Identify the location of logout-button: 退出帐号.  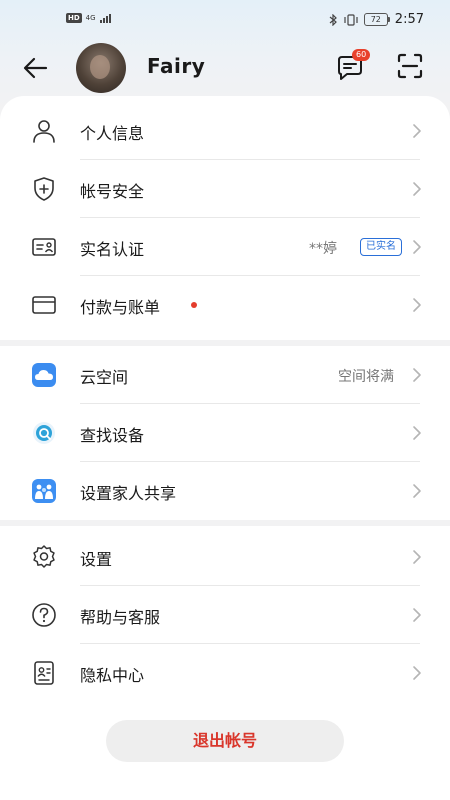
(225, 741).